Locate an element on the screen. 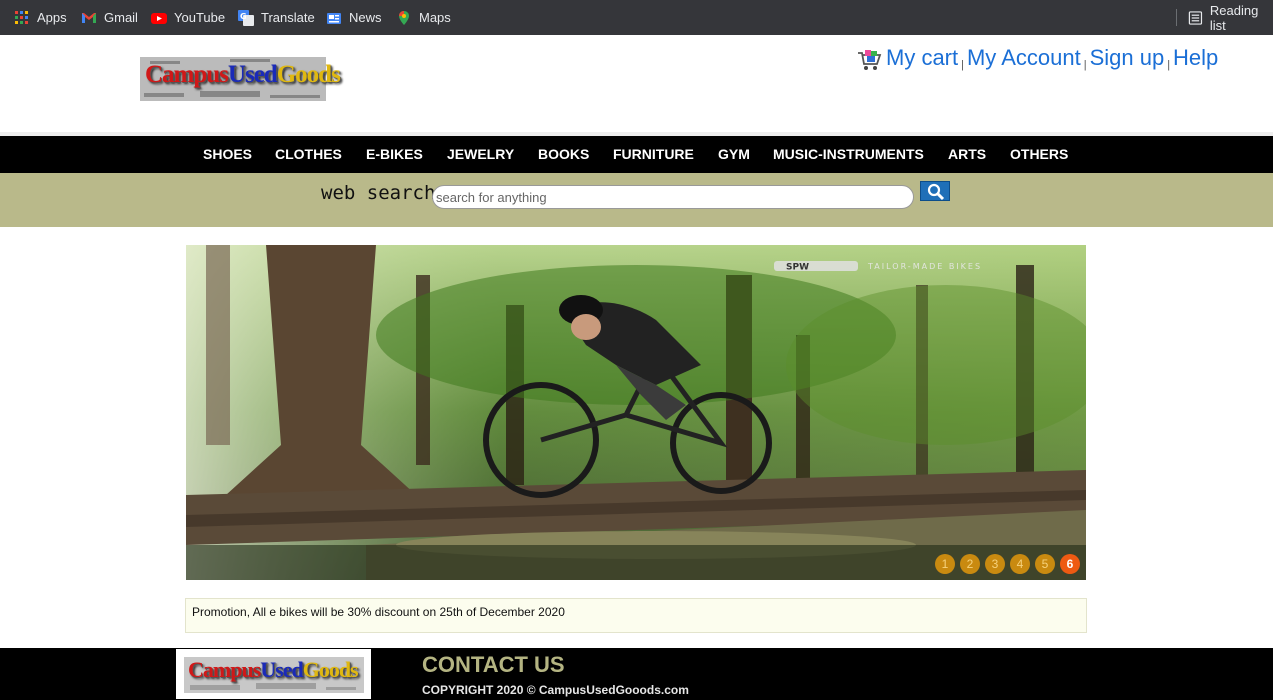 This screenshot has width=1273, height=700. logo-text: CampusUsedGoods is located at coordinates (243, 74).